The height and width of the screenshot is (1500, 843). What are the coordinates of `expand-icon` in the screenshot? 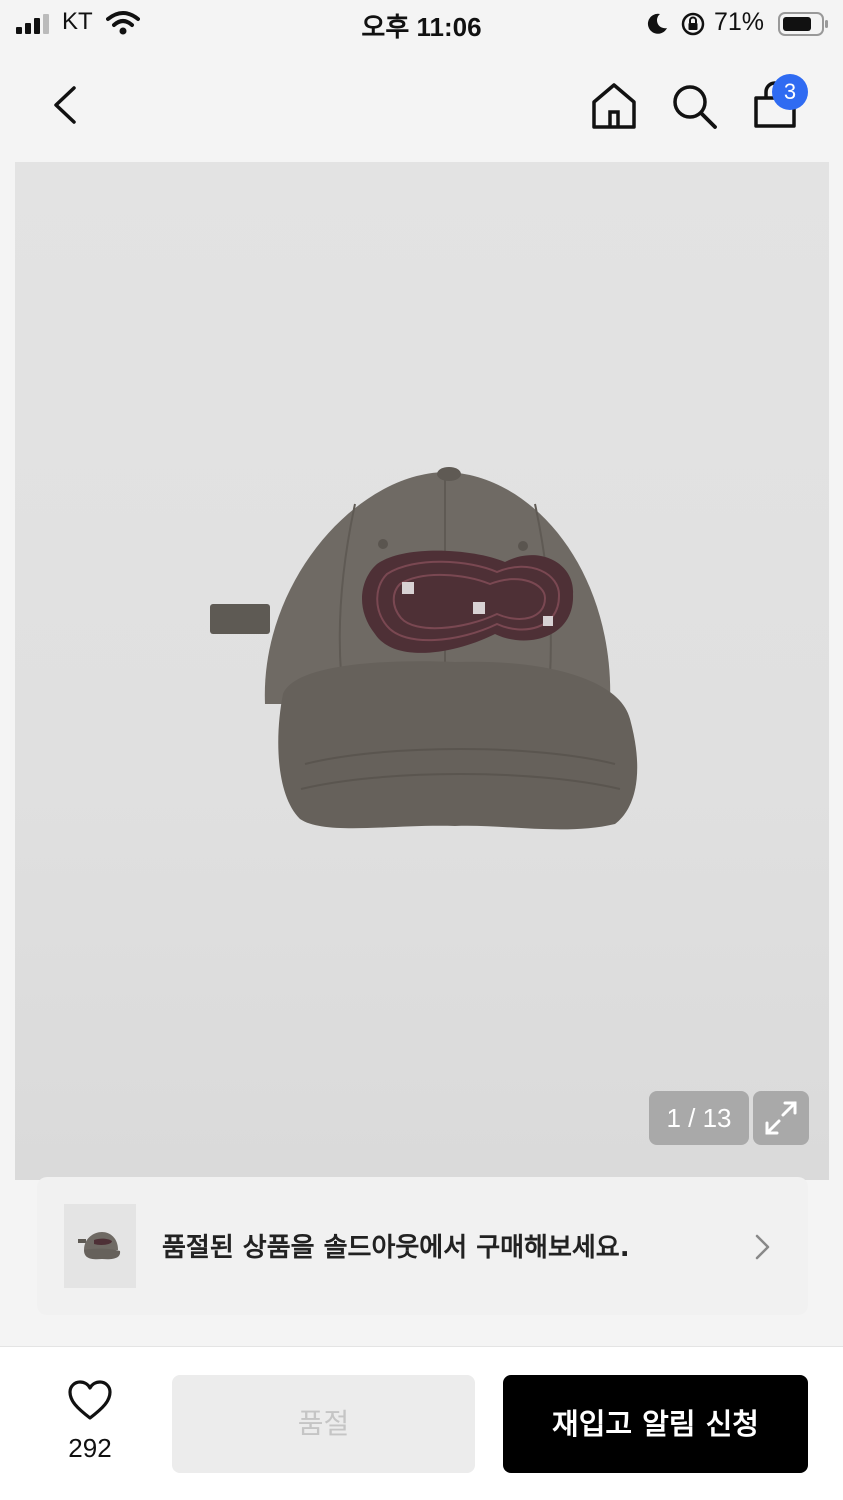 It's located at (781, 1118).